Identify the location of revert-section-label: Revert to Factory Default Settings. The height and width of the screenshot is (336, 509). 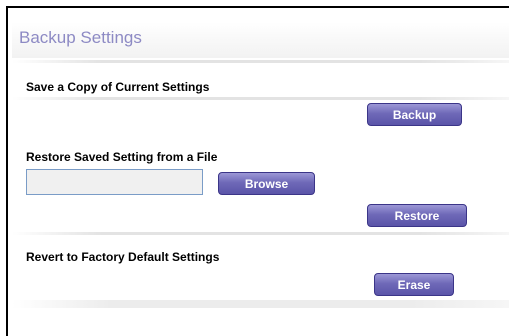
(123, 257).